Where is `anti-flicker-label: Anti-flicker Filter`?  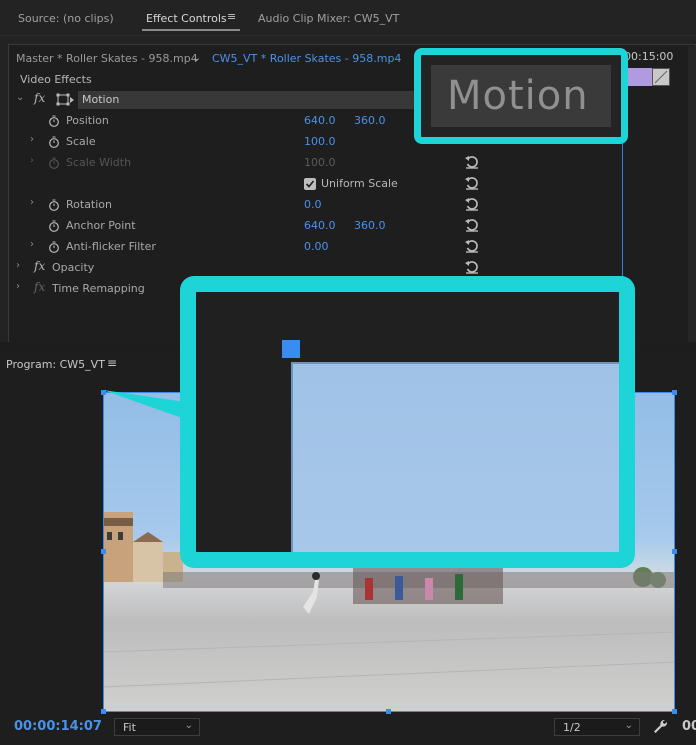 anti-flicker-label: Anti-flicker Filter is located at coordinates (111, 246).